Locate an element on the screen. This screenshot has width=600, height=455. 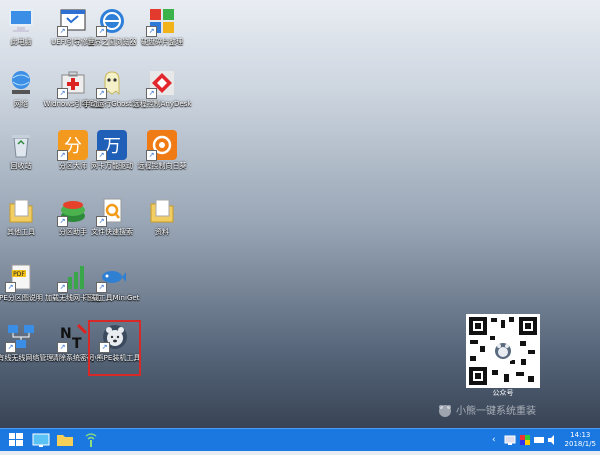
tray-network-icon is located at coordinates (510, 440).